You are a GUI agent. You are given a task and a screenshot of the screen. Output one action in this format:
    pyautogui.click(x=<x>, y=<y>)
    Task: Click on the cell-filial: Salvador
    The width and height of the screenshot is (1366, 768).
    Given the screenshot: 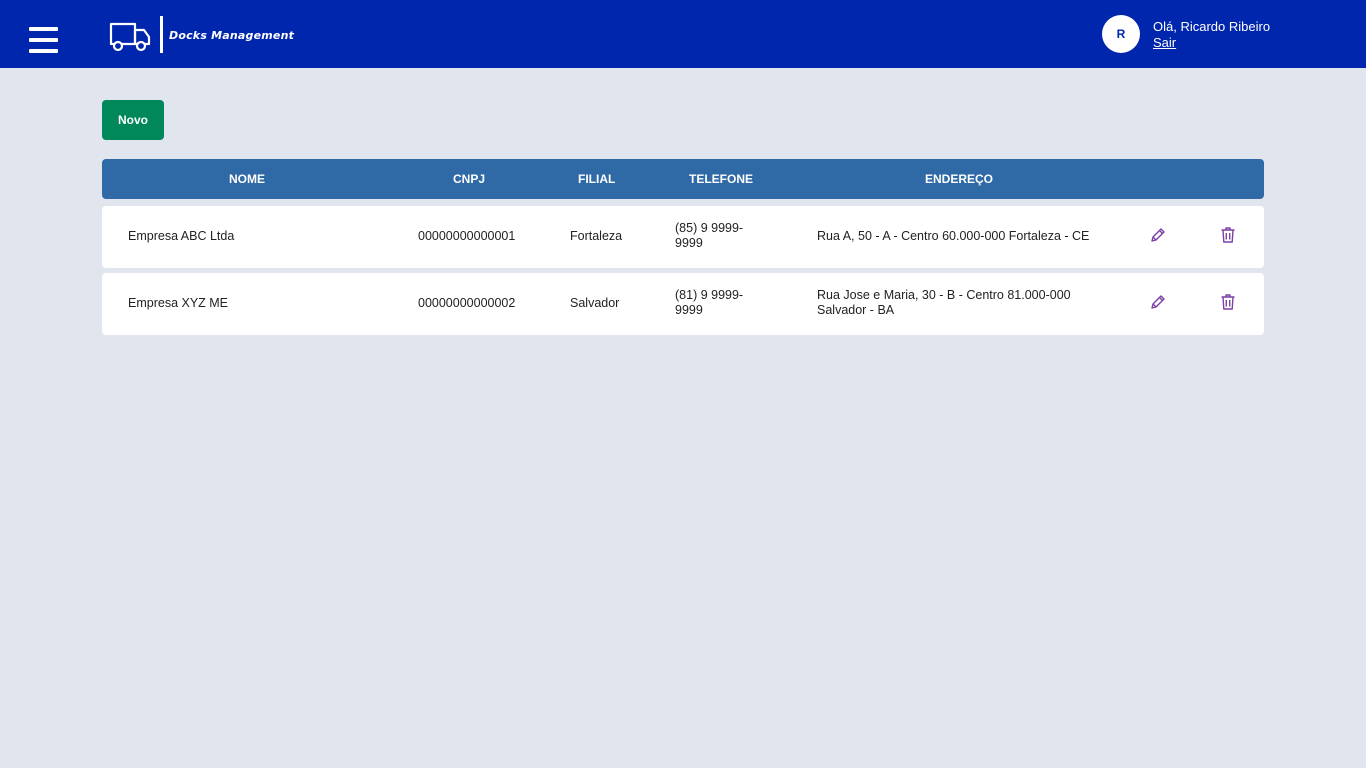 What is the action you would take?
    pyautogui.click(x=595, y=303)
    